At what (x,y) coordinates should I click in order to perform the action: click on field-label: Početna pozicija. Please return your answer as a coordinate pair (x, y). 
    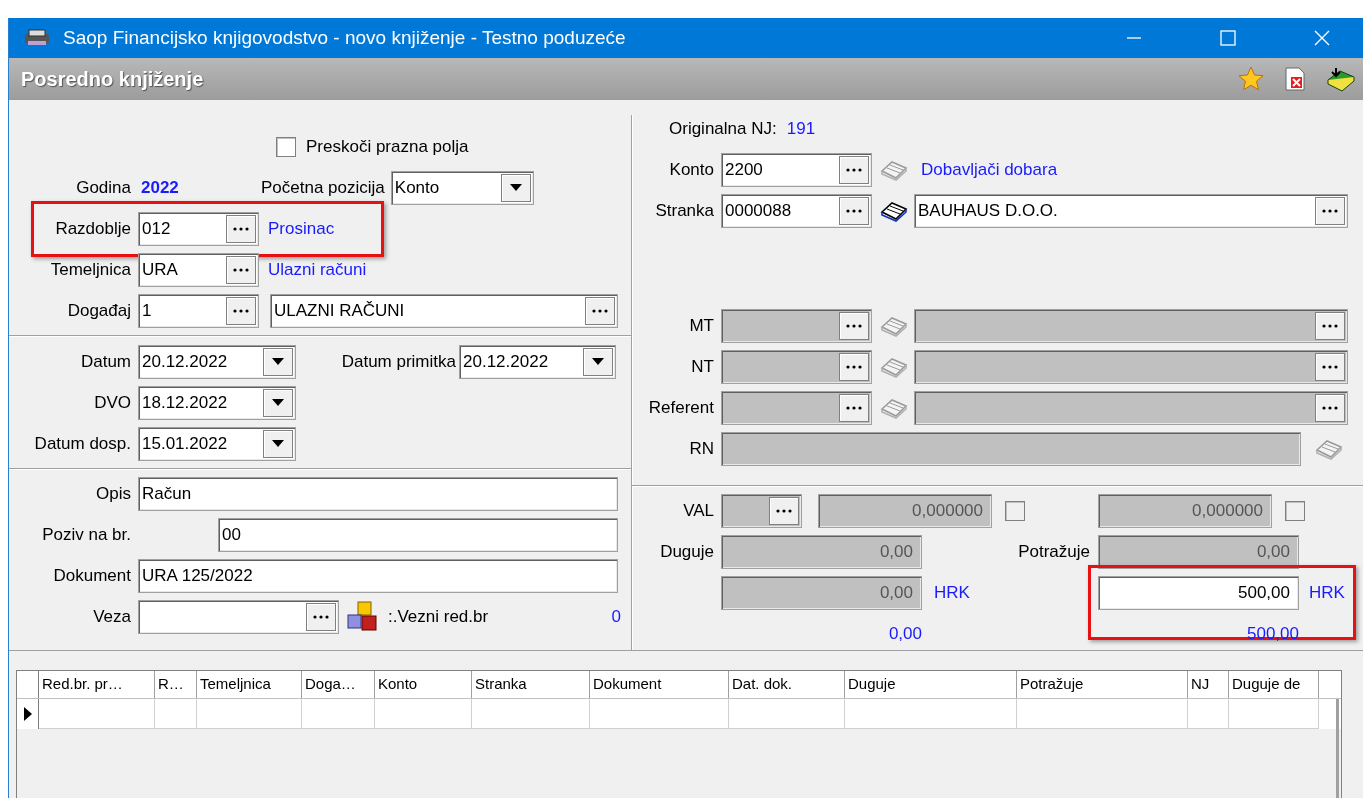
    Looking at the image, I should click on (323, 187).